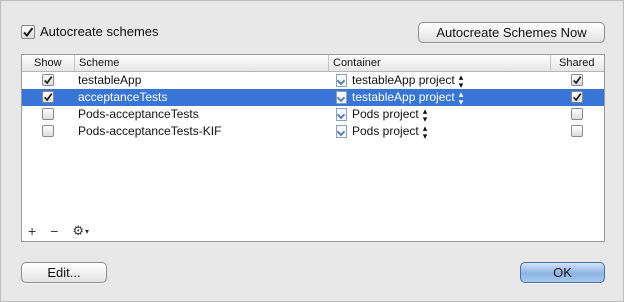 The height and width of the screenshot is (302, 624). Describe the element at coordinates (439, 63) in the screenshot. I see `column-header-container: Container` at that location.